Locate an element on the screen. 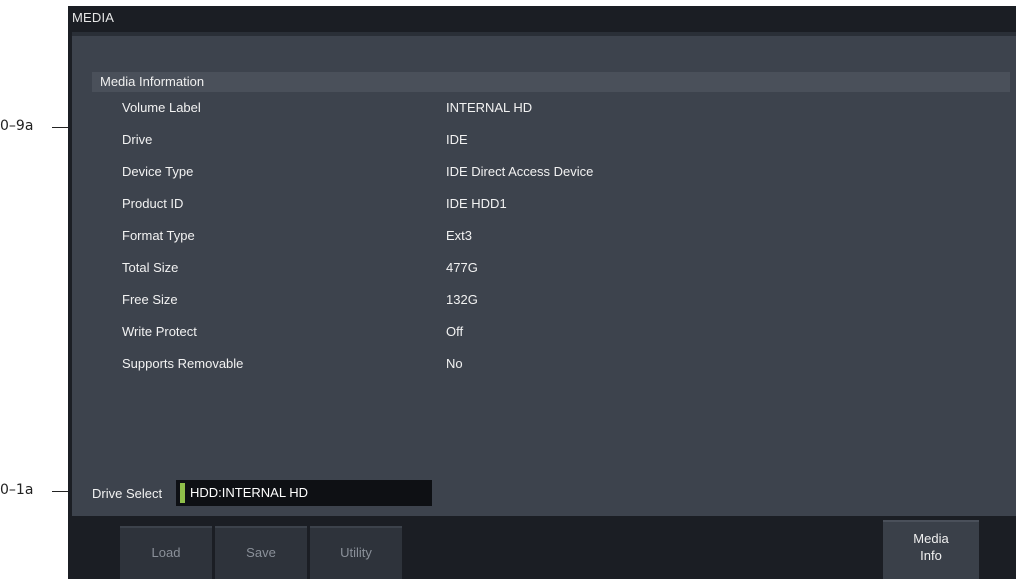 The image size is (1016, 579). info-row-volume-label: Volume Label INTERNAL HD is located at coordinates (542, 108).